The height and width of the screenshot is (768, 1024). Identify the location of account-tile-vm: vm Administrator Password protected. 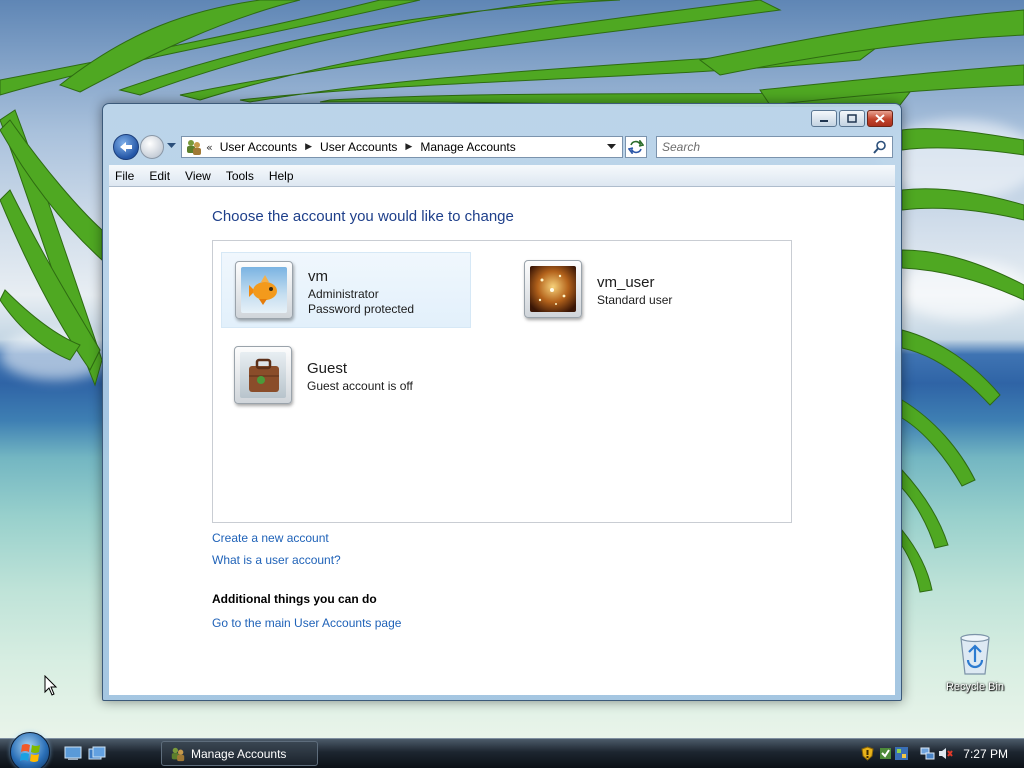
(346, 290).